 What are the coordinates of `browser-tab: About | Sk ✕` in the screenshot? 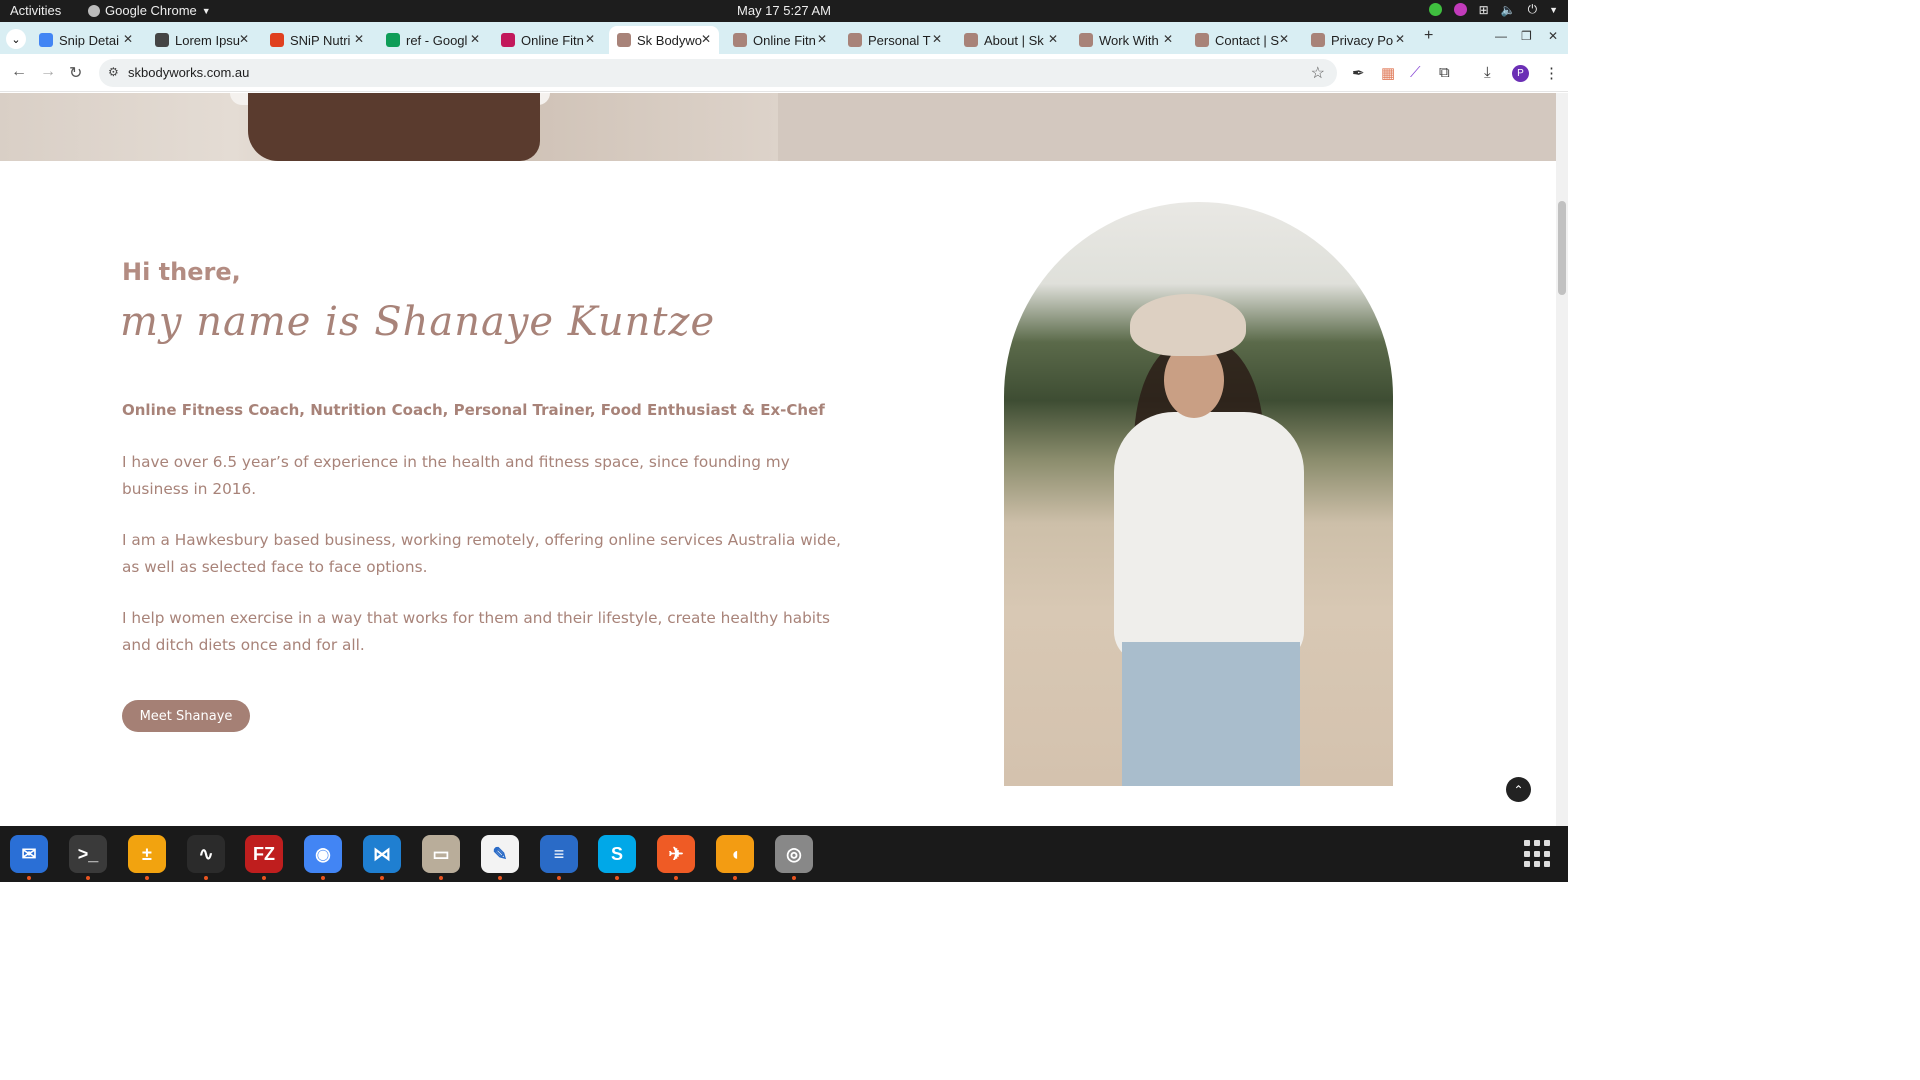 It's located at (1011, 40).